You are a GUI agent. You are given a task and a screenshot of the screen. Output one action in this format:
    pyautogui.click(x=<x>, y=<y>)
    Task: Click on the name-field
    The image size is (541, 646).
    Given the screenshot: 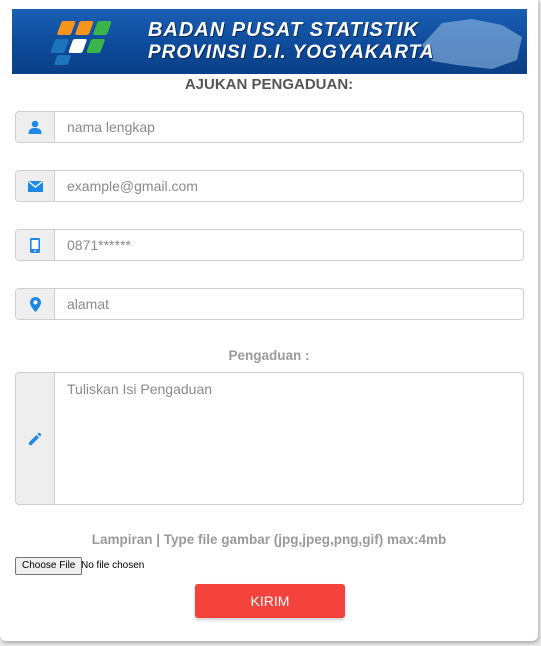 What is the action you would take?
    pyautogui.click(x=269, y=127)
    